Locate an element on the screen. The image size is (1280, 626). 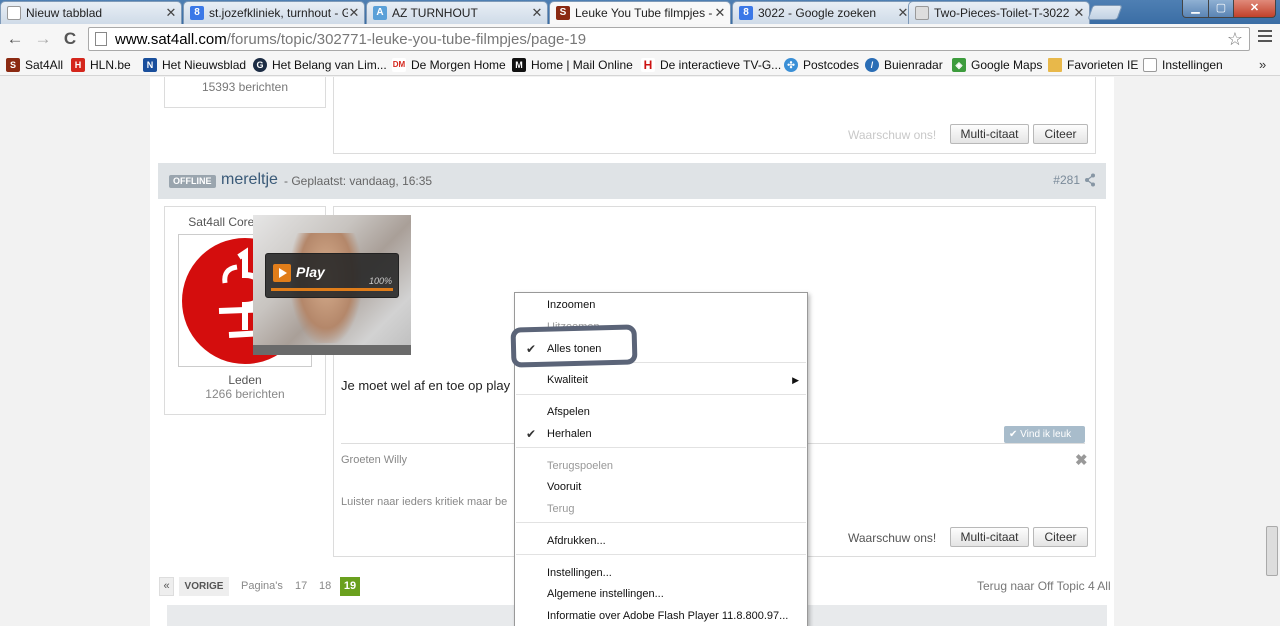
bookmark-postcodes: ✣ Postcodes is located at coordinates (821, 65).